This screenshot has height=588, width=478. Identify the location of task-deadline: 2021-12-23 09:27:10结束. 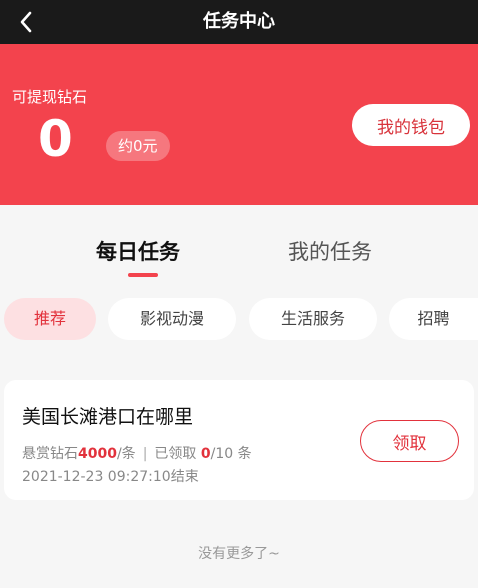
(110, 477).